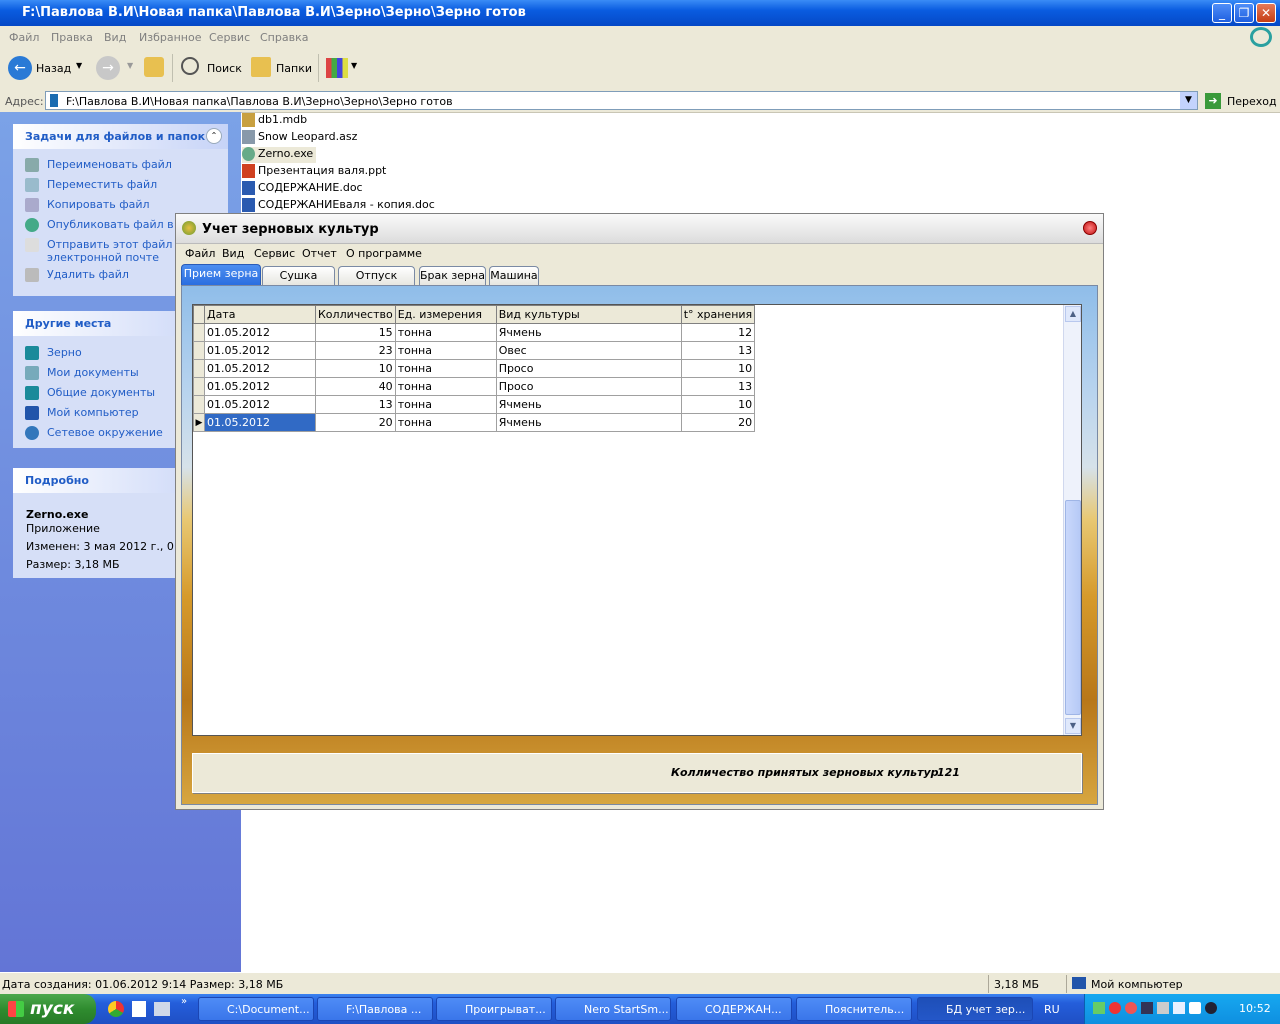 Image resolution: width=1280 pixels, height=1024 pixels. I want to click on cell-quantity: 23, so click(355, 350).